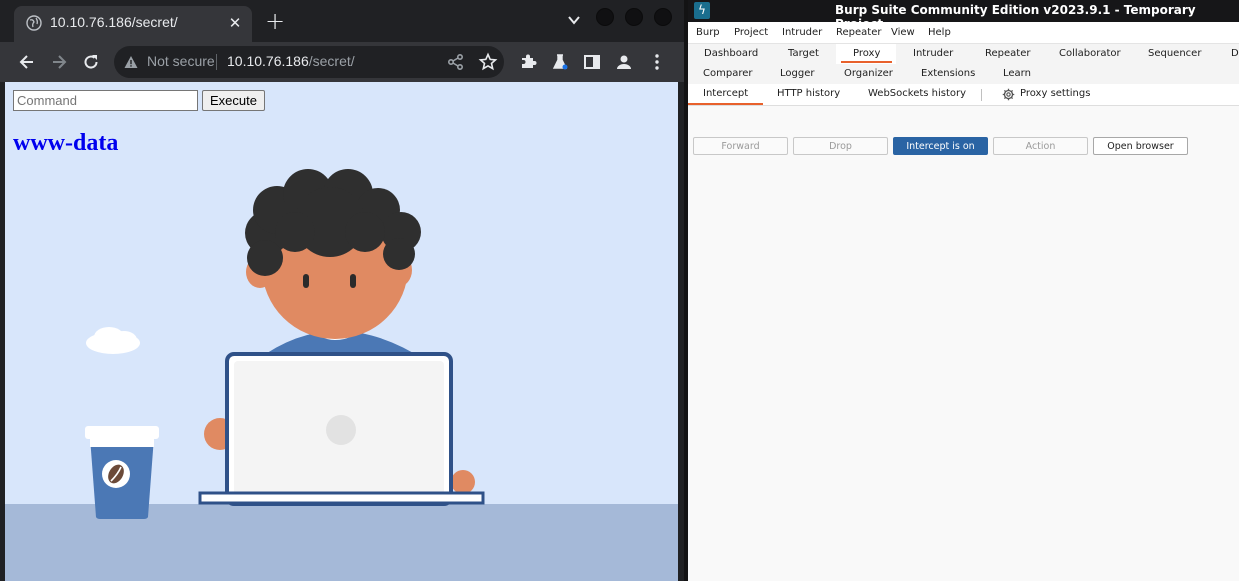 This screenshot has width=1239, height=581. Describe the element at coordinates (27, 62) in the screenshot. I see `back-icon` at that location.